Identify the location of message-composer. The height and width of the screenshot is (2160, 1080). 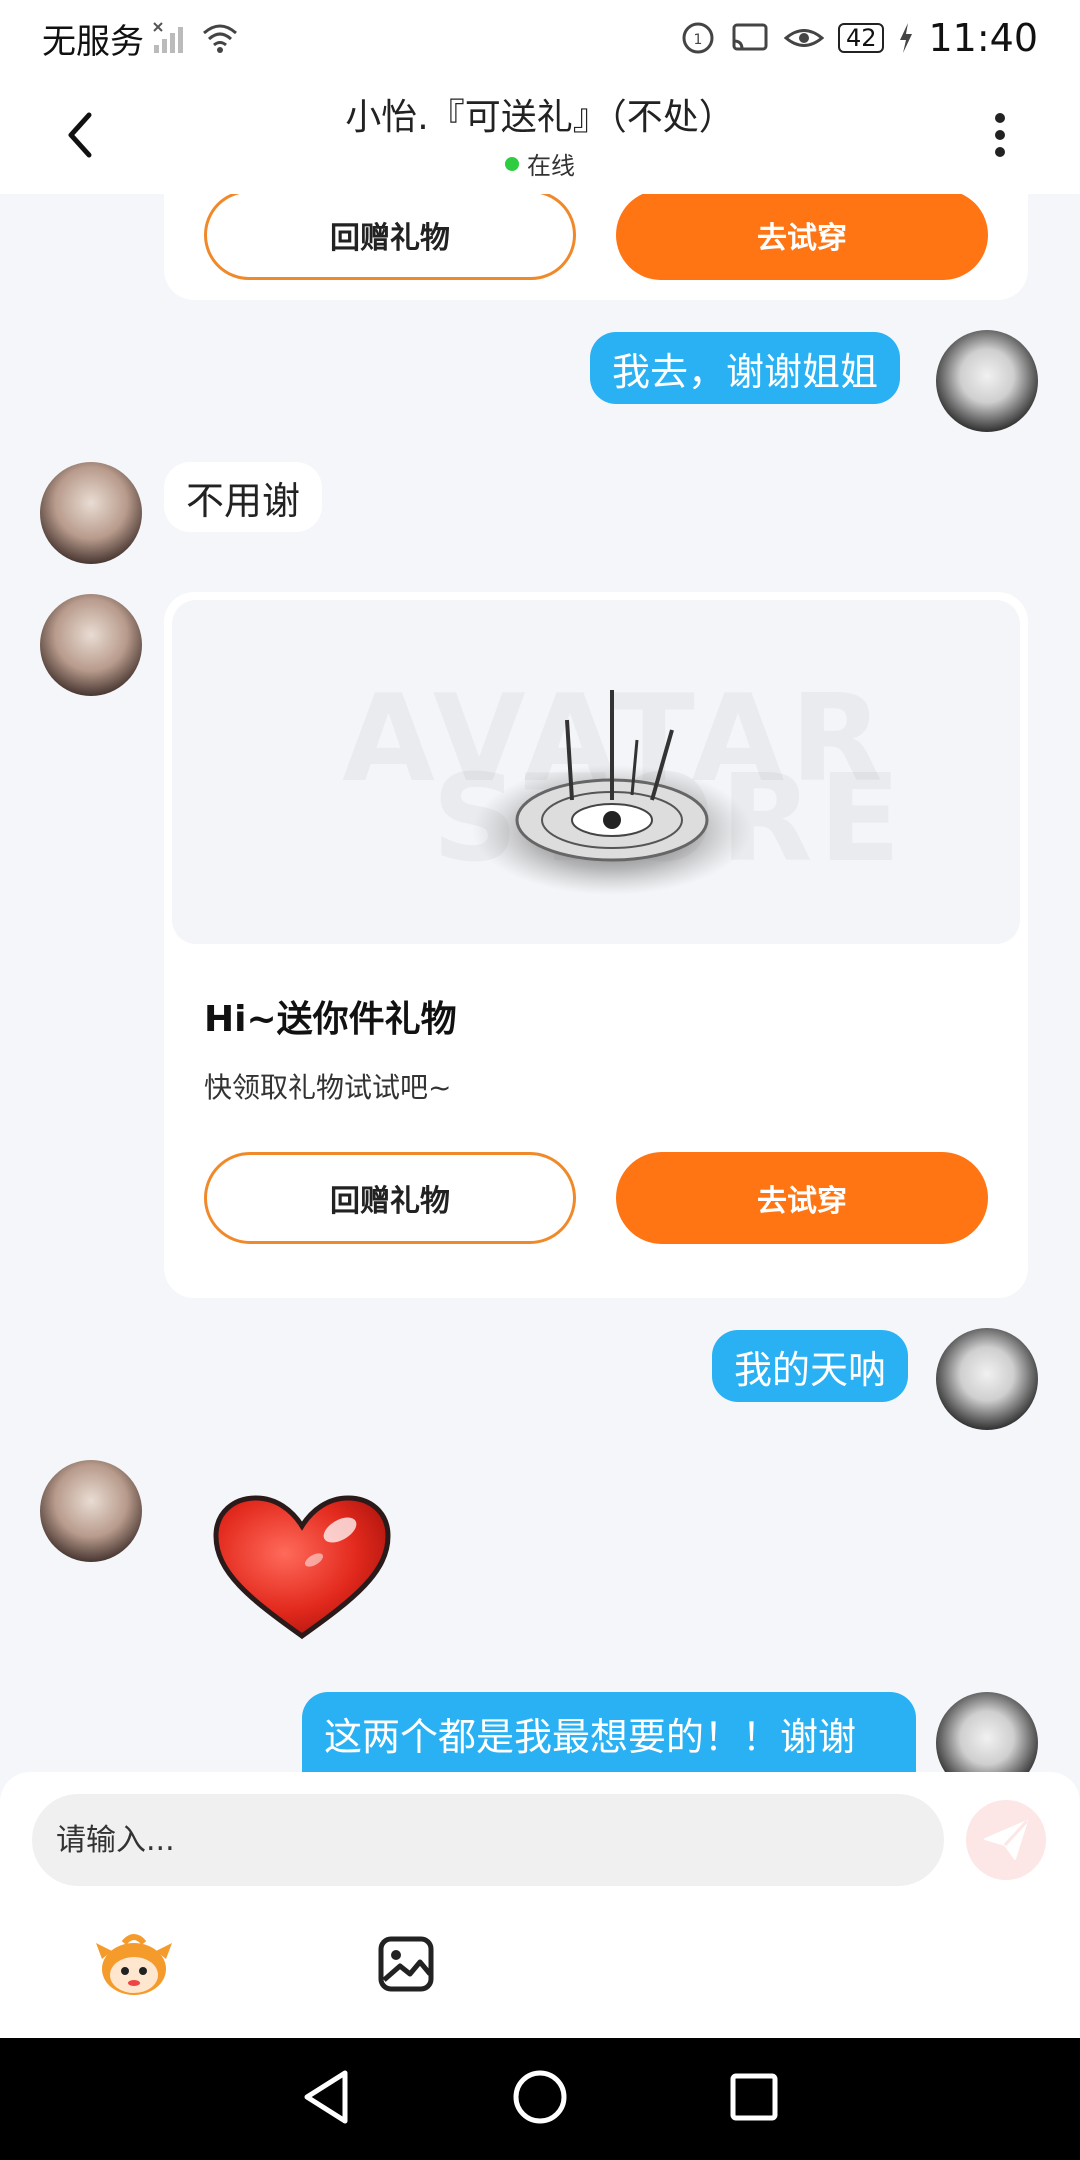
(540, 1905).